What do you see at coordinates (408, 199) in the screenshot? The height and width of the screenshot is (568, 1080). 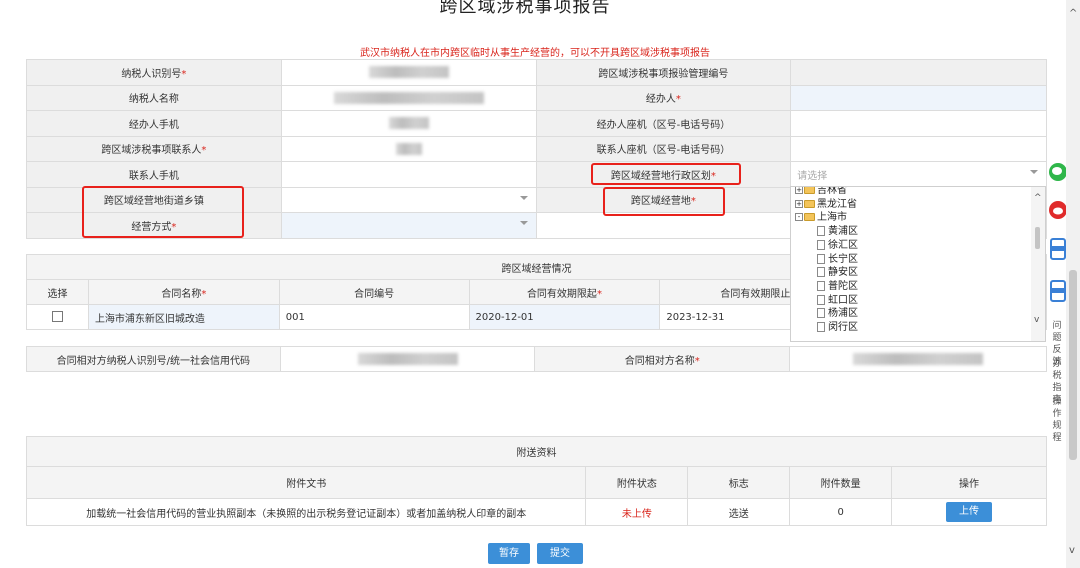 I see `street-select` at bounding box center [408, 199].